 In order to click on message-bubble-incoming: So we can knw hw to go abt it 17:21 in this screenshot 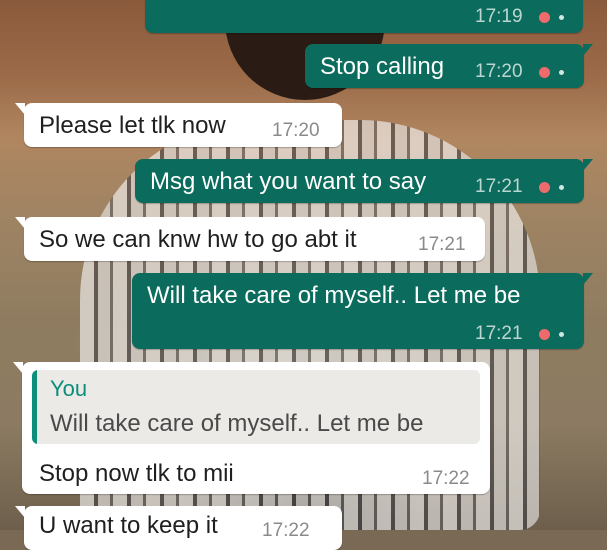, I will do `click(250, 239)`.